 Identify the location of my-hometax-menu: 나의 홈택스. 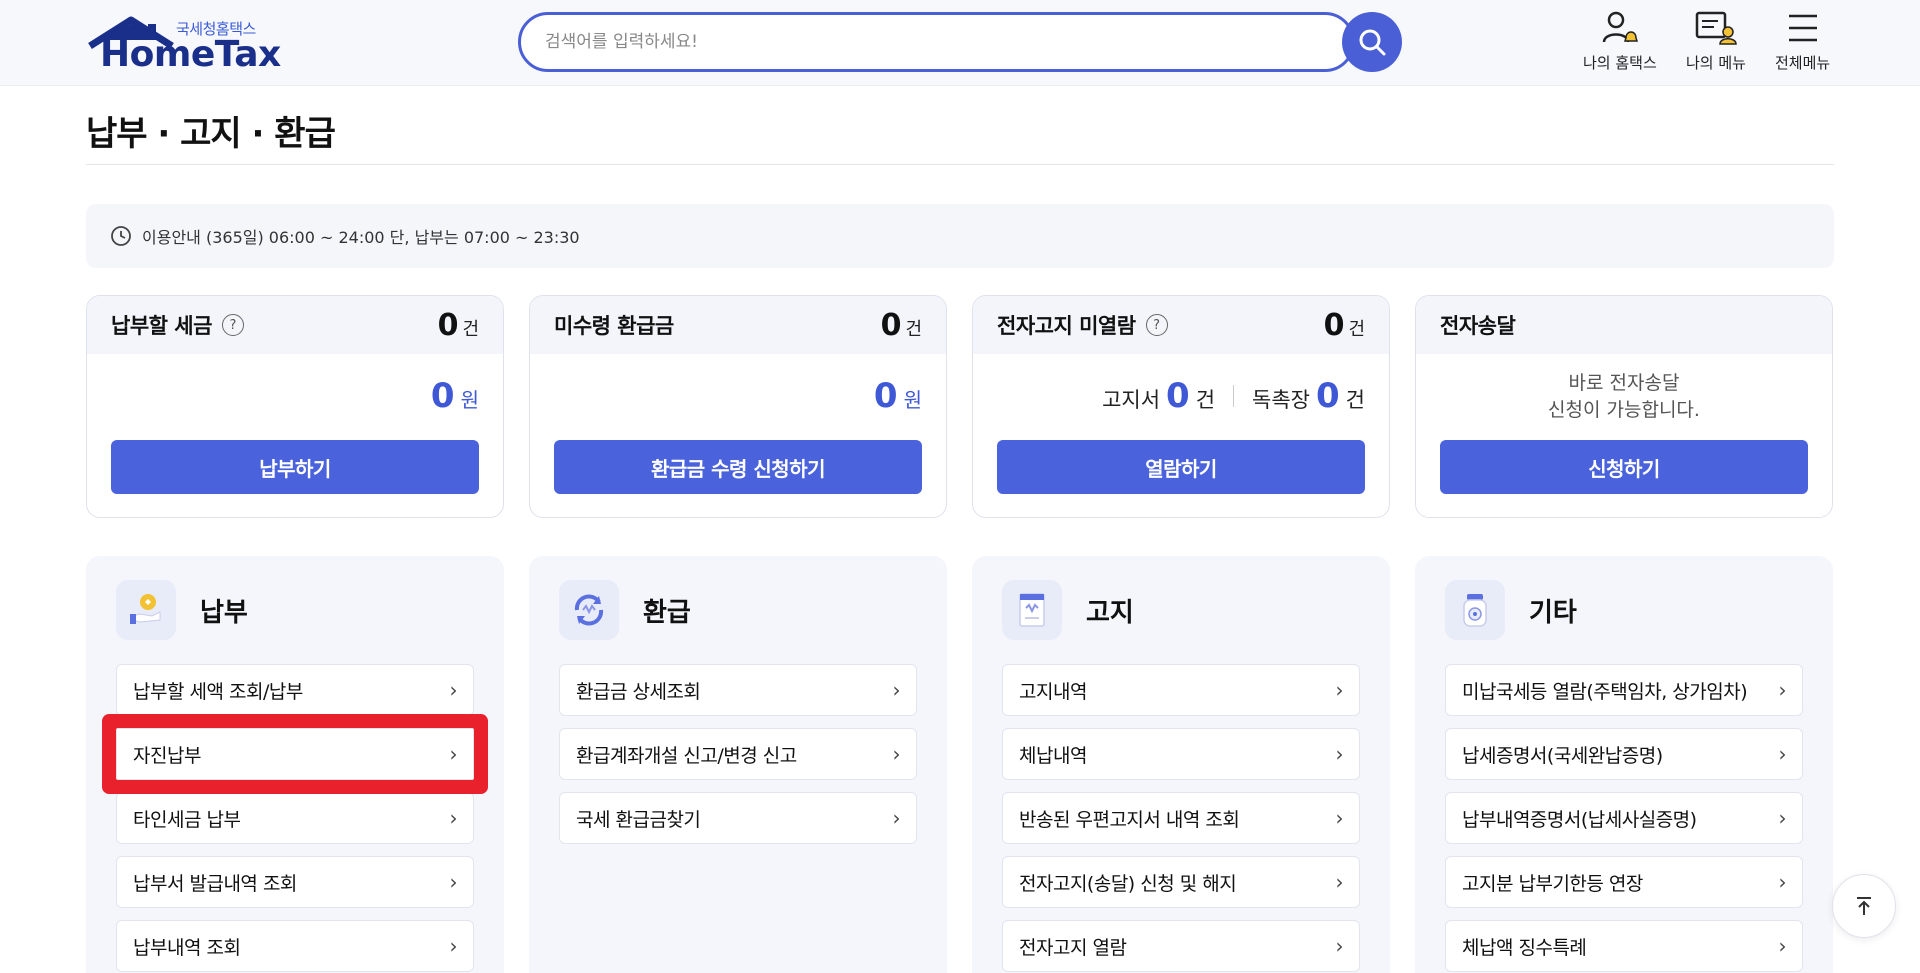
(1620, 41).